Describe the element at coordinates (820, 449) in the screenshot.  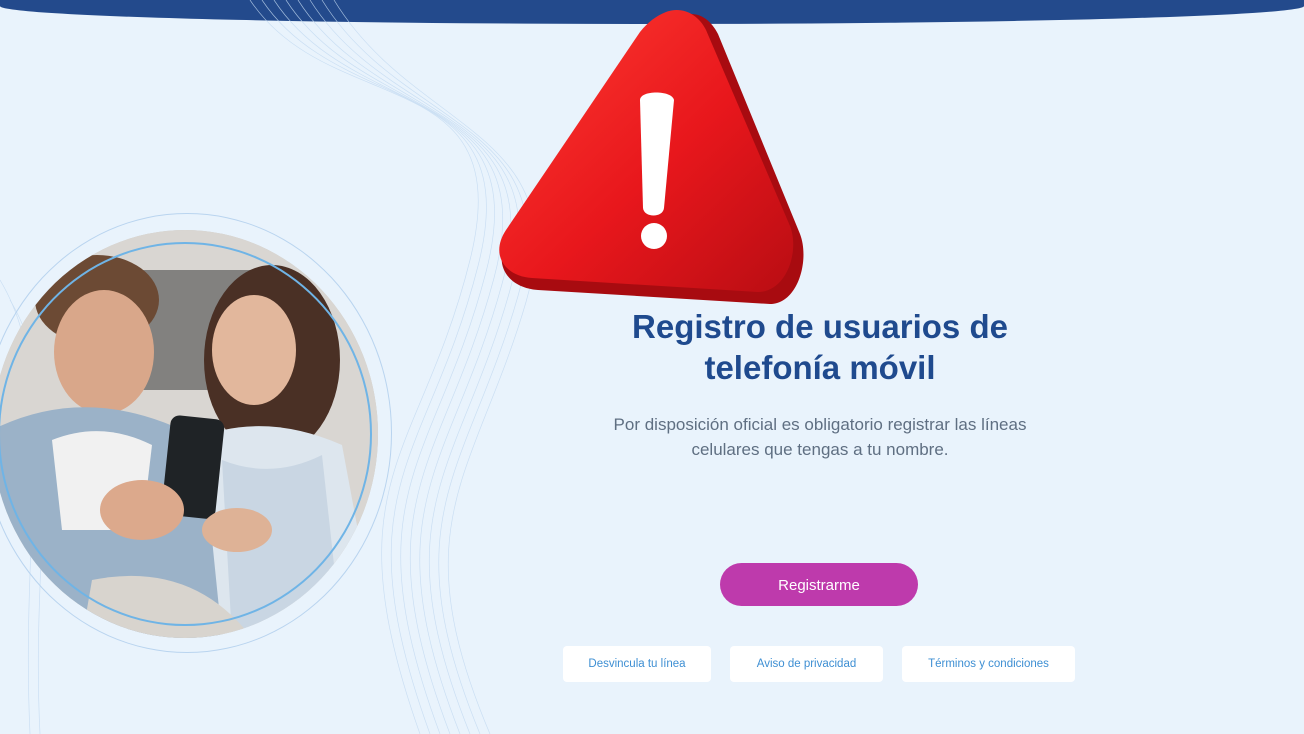
I see `subtitle-line-2: celulares que tengas a tu nombre.` at that location.